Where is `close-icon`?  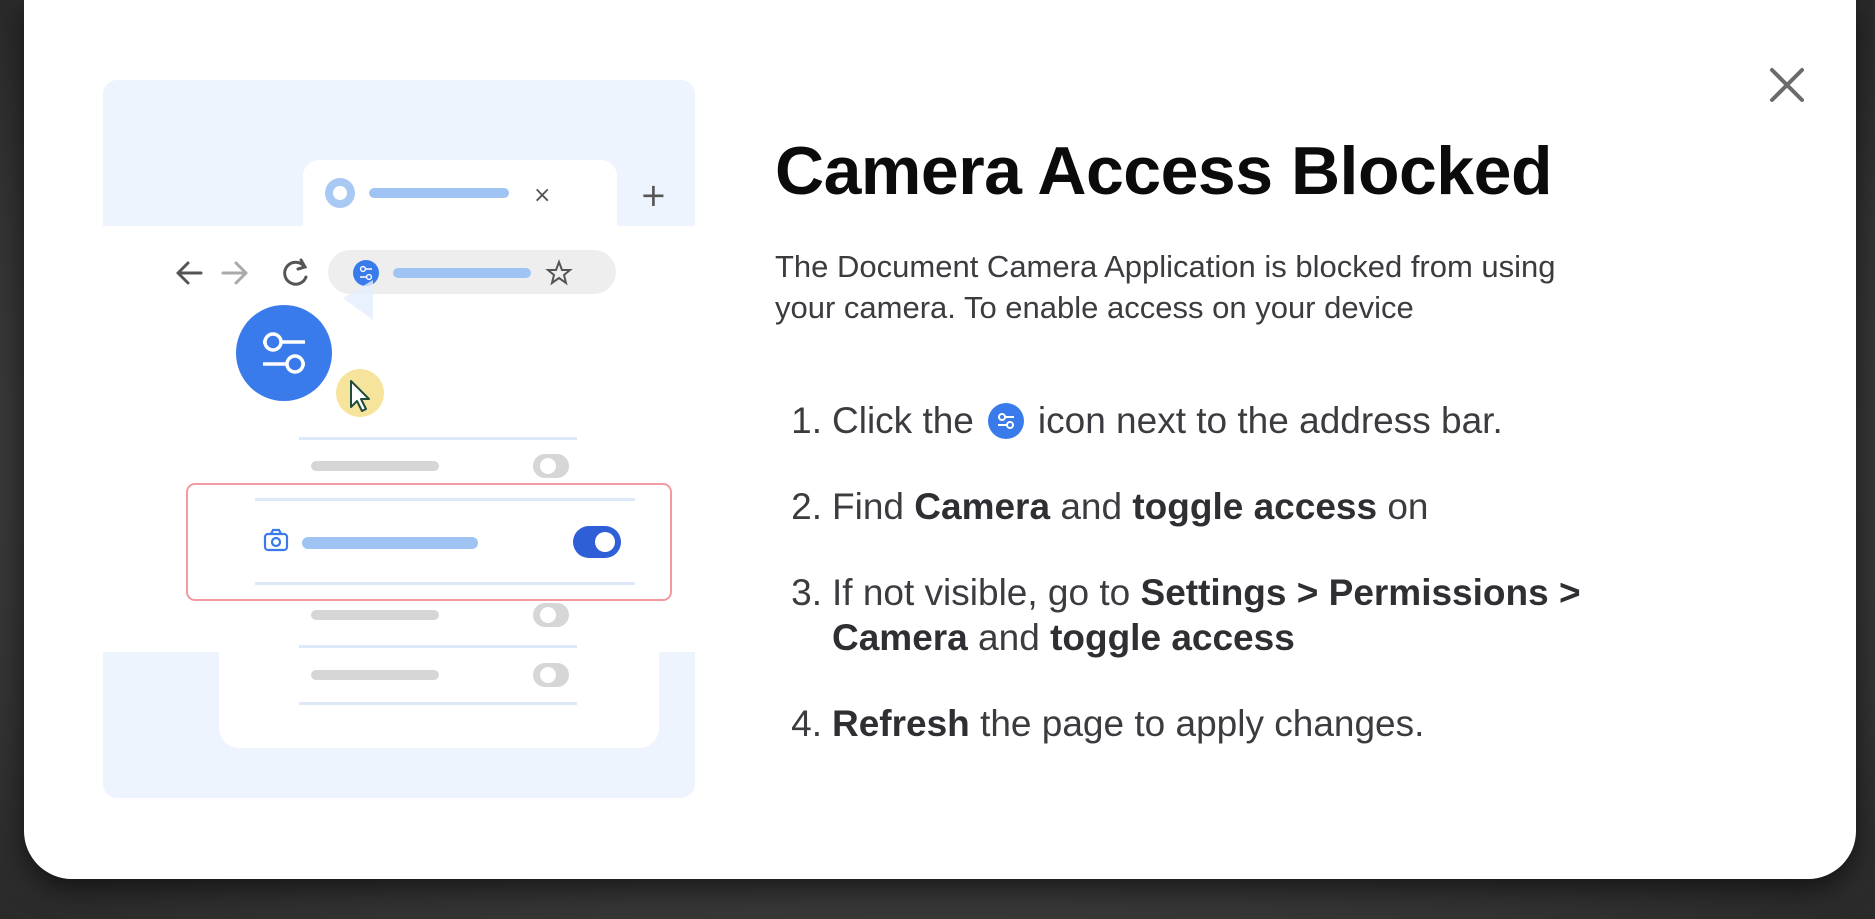
close-icon is located at coordinates (1787, 85).